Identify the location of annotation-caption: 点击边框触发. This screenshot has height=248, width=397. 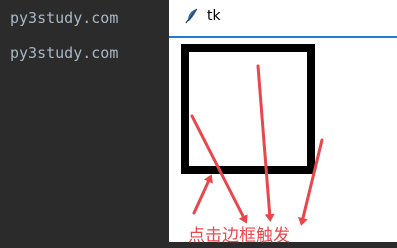
(239, 236).